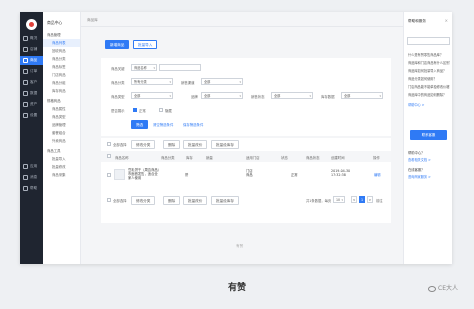  Describe the element at coordinates (61, 117) in the screenshot. I see `subnav-item: 商品类型` at that location.